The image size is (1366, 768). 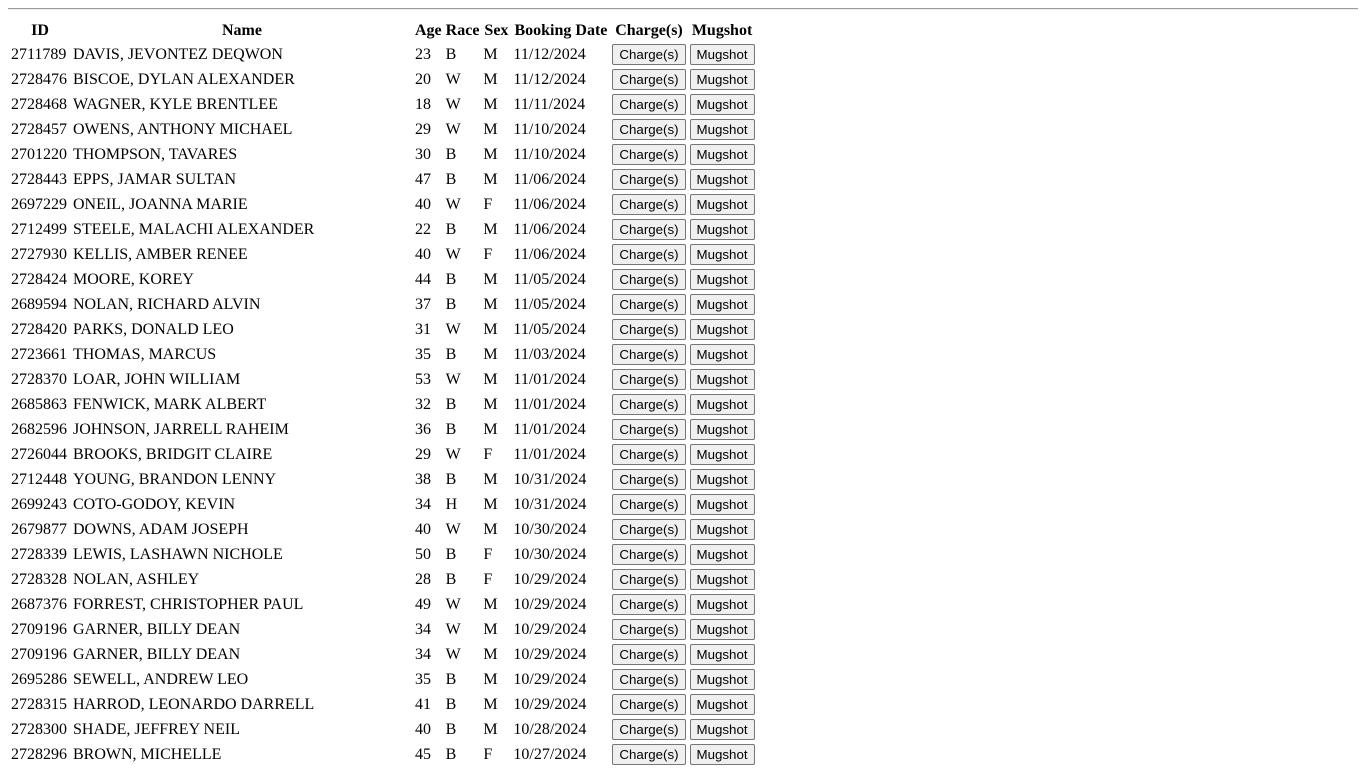 I want to click on age-cell: 50, so click(x=423, y=554).